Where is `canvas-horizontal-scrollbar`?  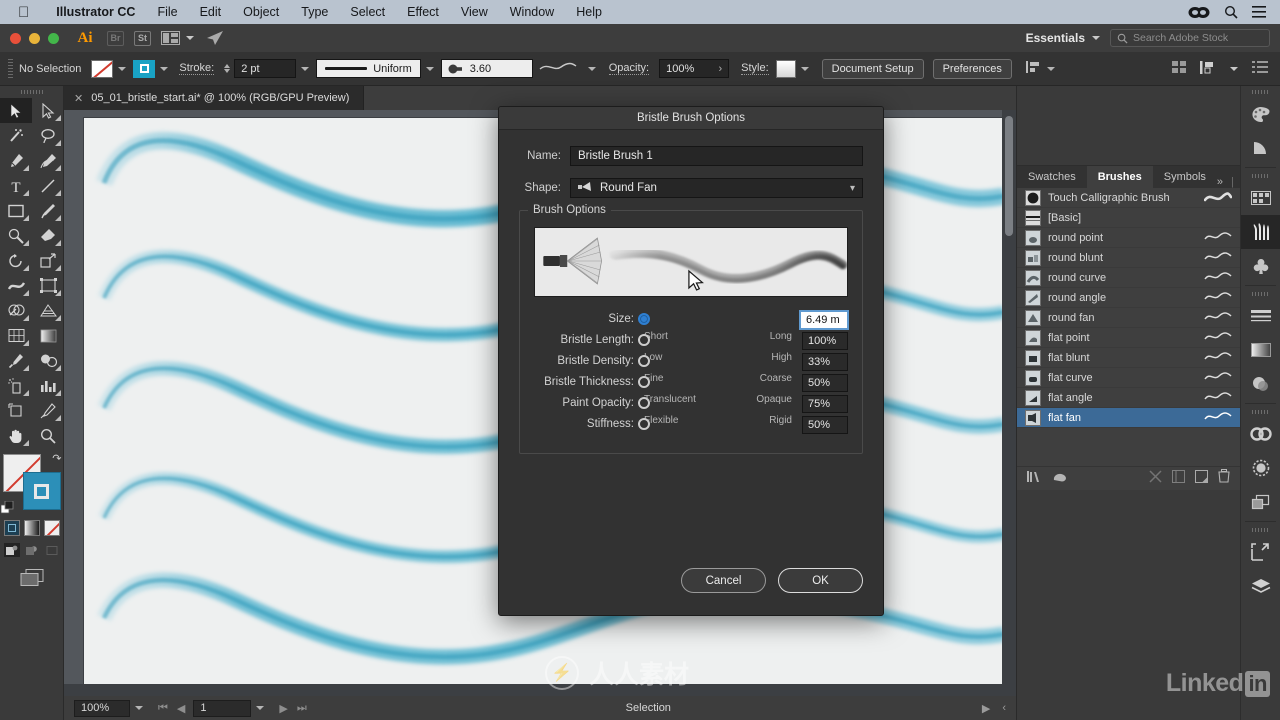
canvas-horizontal-scrollbar is located at coordinates (540, 690).